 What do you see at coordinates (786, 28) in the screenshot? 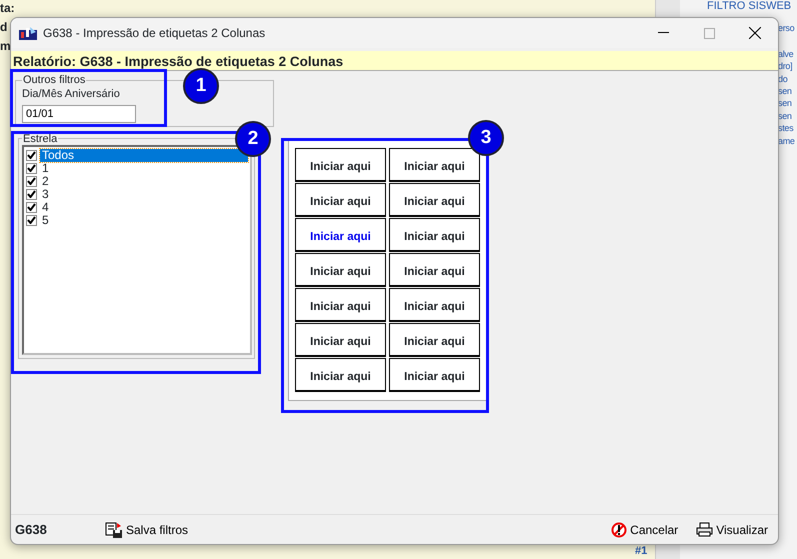
I see `background-text: erso` at bounding box center [786, 28].